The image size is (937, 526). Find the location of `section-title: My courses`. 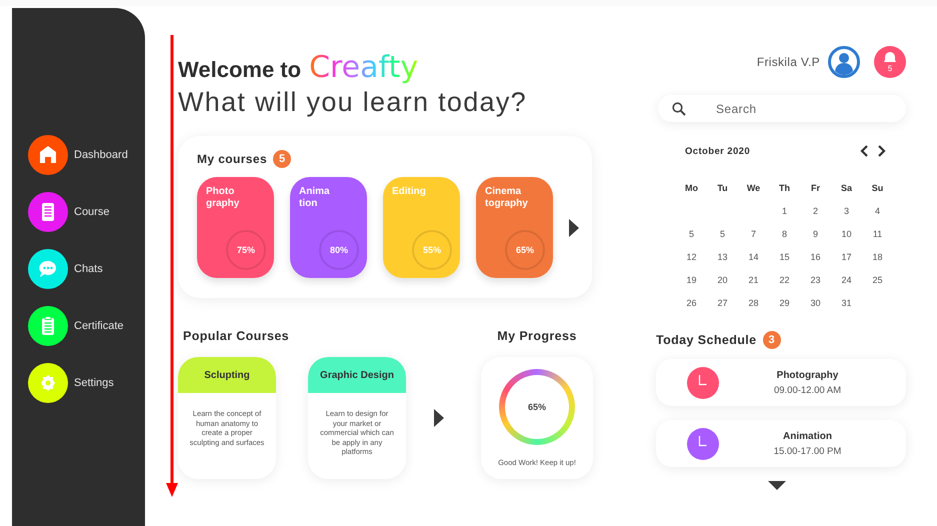

section-title: My courses is located at coordinates (232, 159).